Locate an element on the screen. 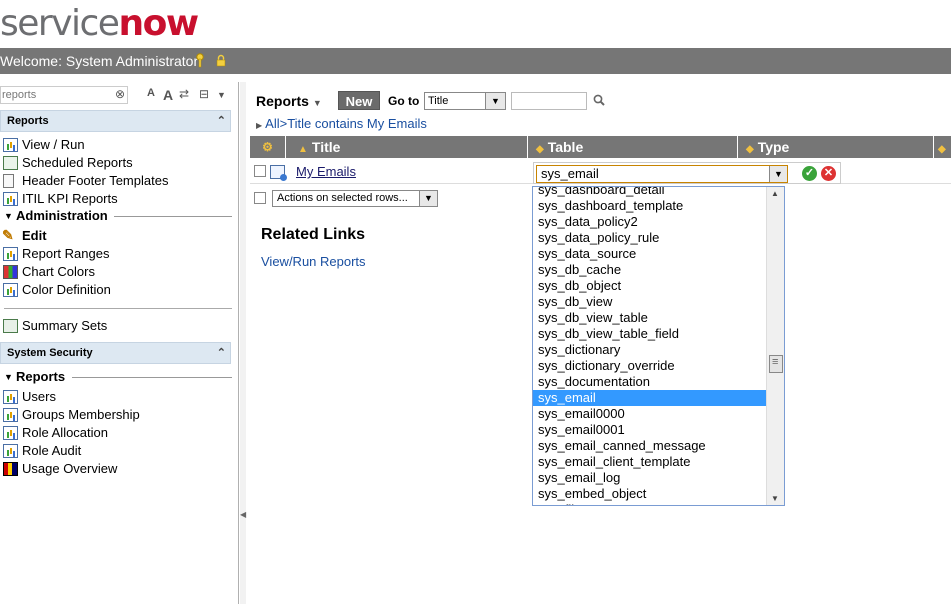  font-larger-icon: A is located at coordinates (168, 95).